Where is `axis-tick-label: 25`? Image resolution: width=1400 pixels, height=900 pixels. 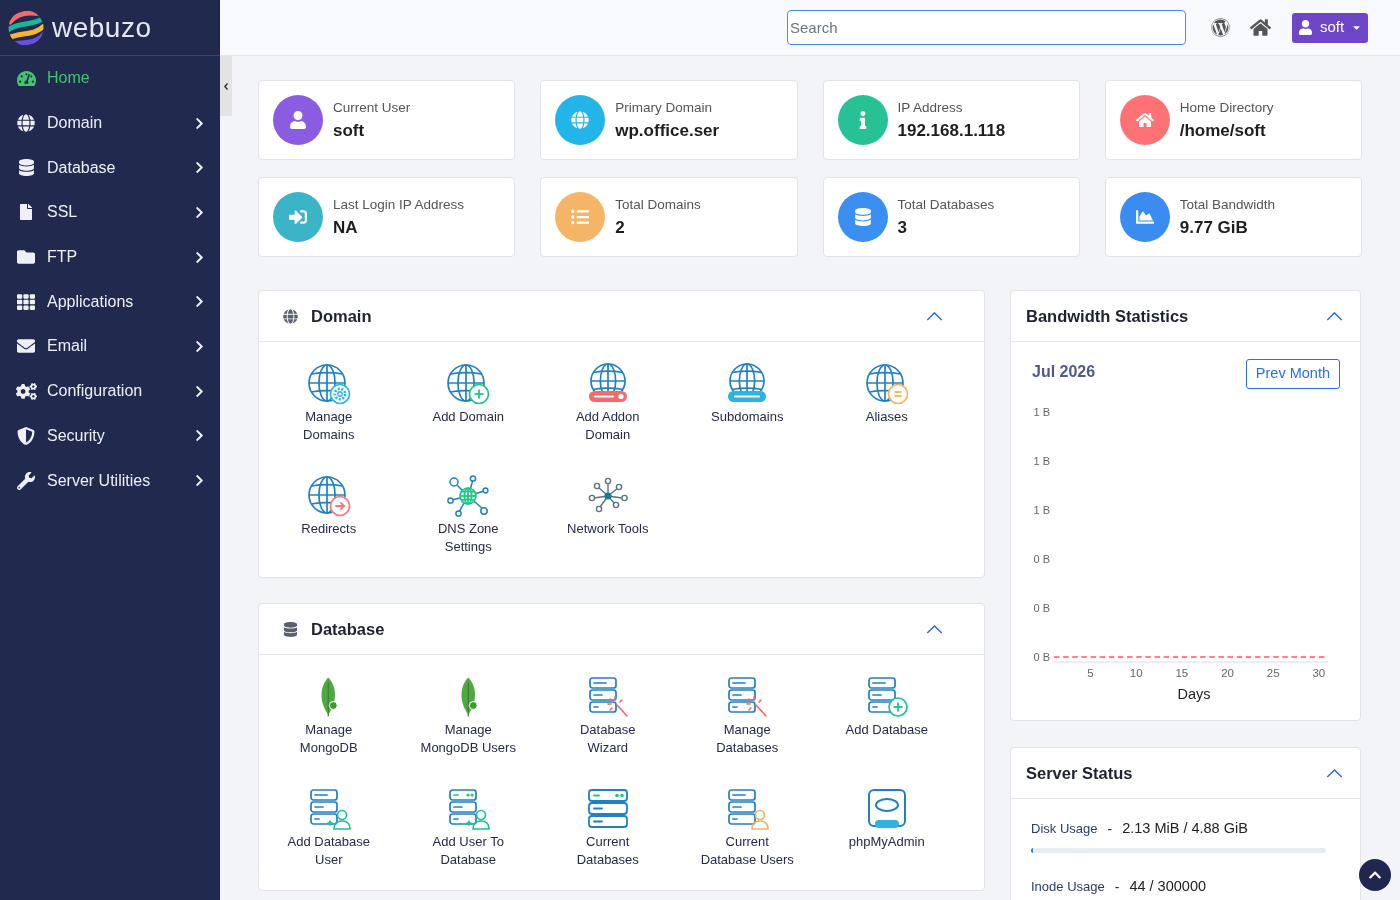 axis-tick-label: 25 is located at coordinates (1273, 673).